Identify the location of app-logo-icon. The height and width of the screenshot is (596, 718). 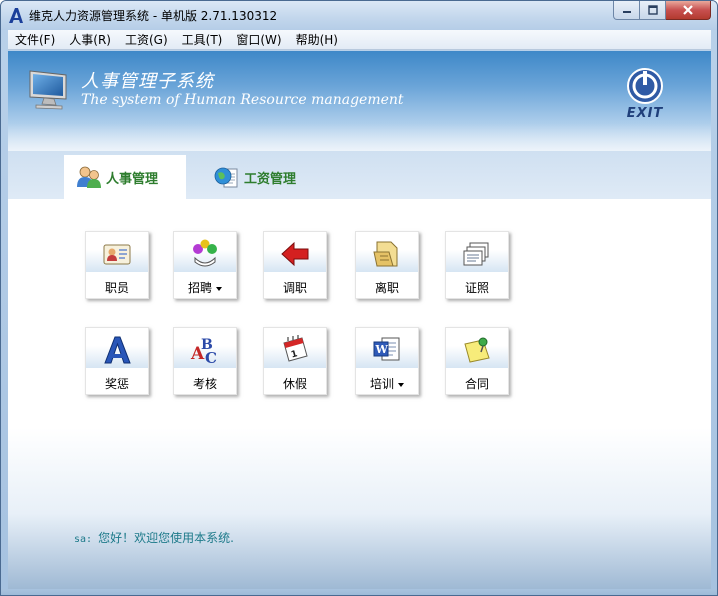
(16, 15).